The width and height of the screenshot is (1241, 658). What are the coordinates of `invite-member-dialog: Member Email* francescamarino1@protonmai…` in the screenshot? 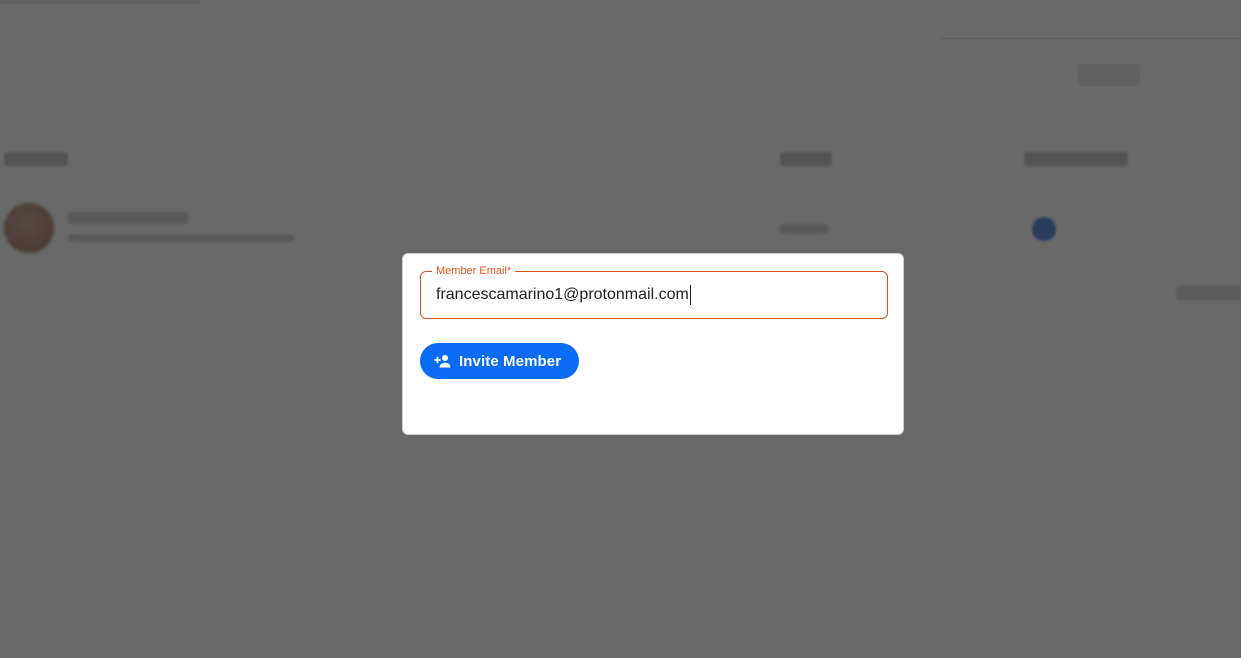 It's located at (653, 344).